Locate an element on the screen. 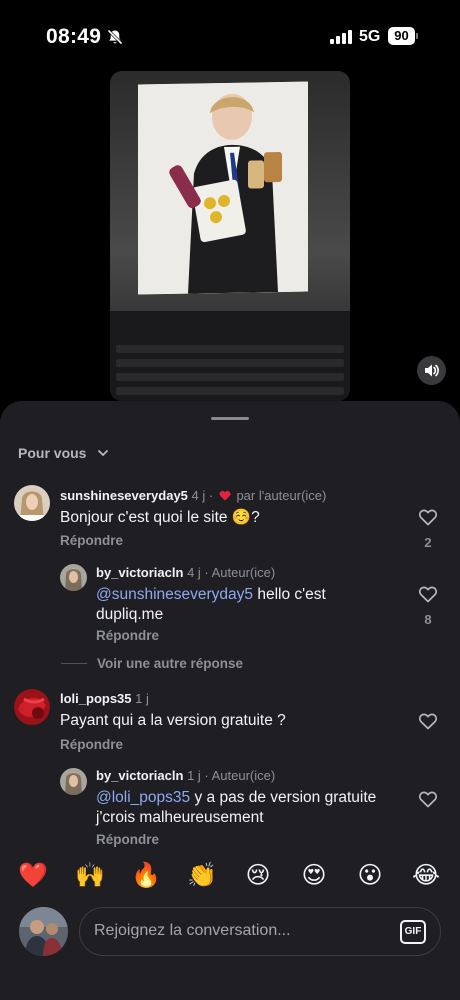  comment-text: Payant qui a la version gratuite ? is located at coordinates (173, 720).